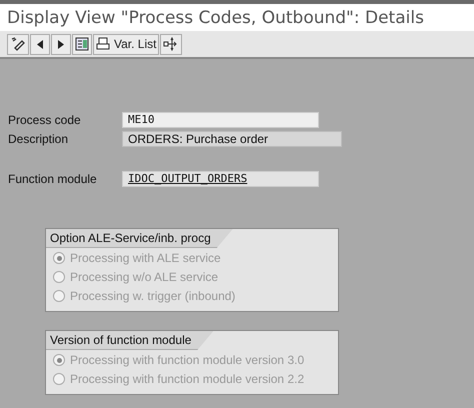  I want to click on display-change-button, so click(18, 44).